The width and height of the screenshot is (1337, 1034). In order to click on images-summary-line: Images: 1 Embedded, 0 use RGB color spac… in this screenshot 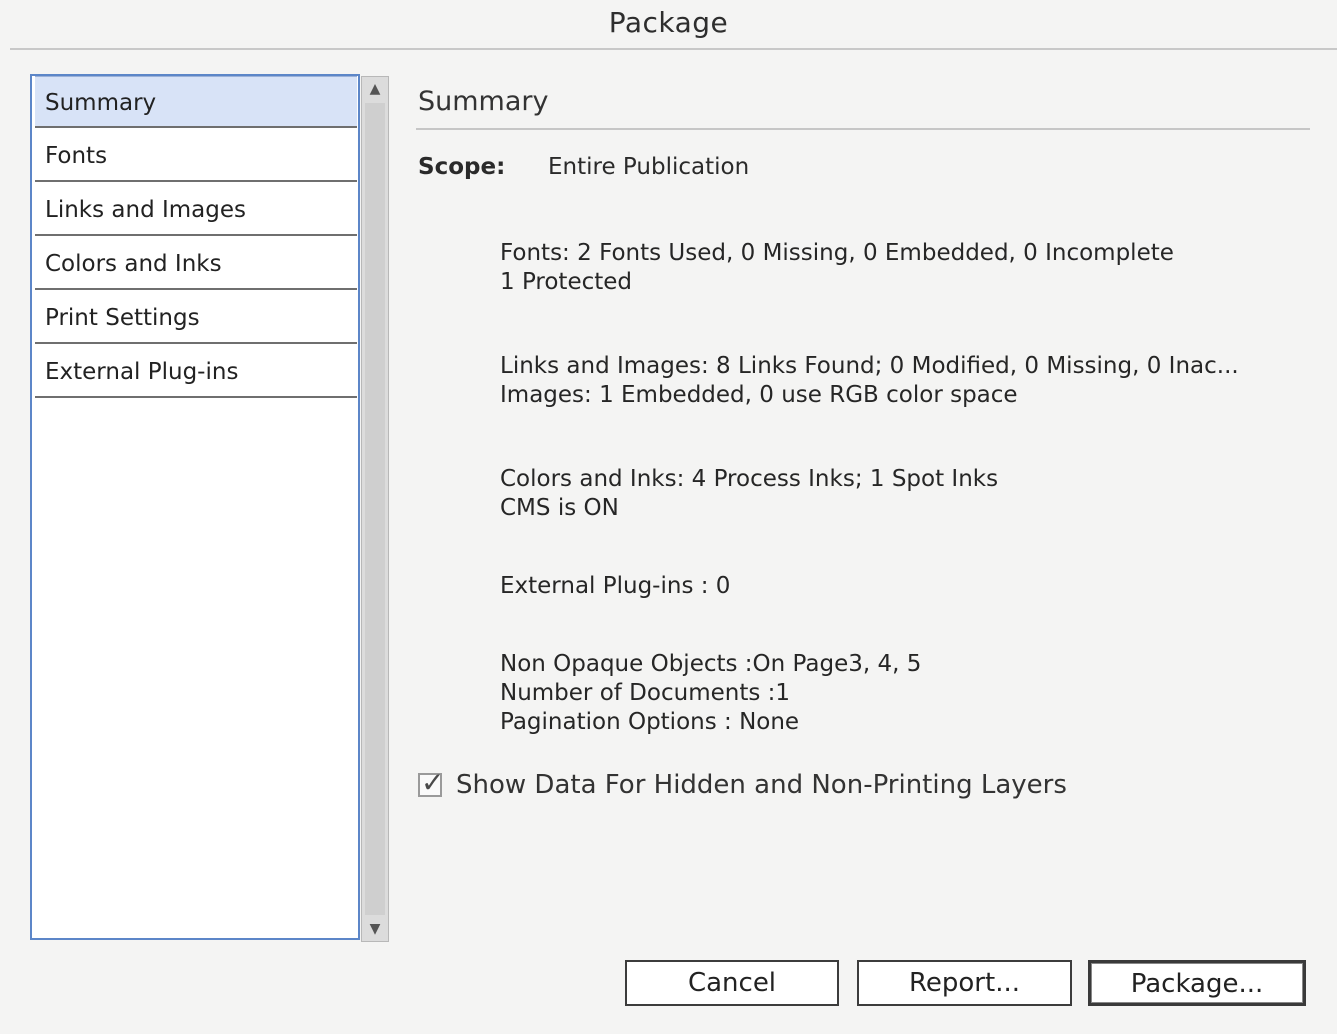, I will do `click(759, 395)`.